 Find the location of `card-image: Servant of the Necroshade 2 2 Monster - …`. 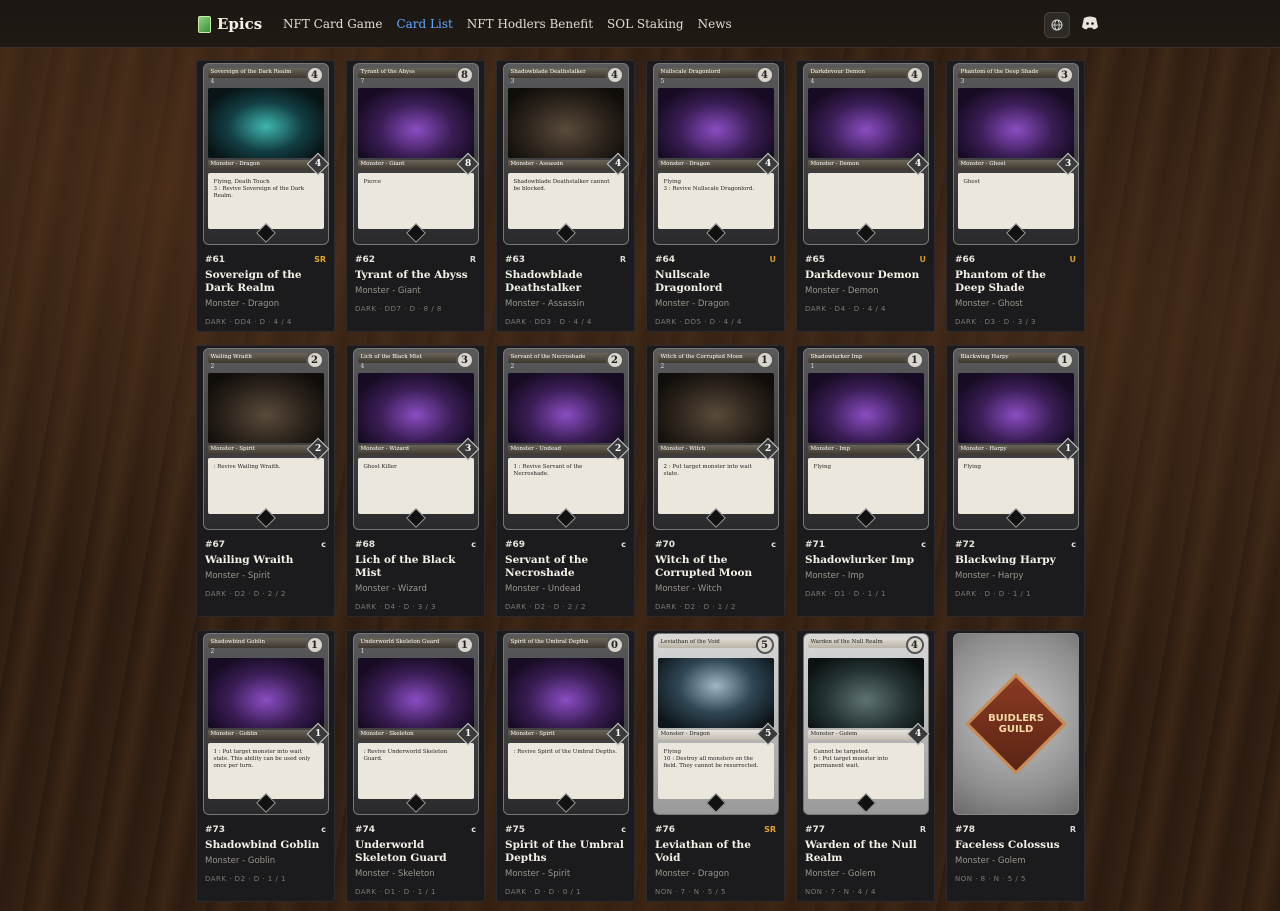

card-image: Servant of the Necroshade 2 2 Monster - … is located at coordinates (565, 439).